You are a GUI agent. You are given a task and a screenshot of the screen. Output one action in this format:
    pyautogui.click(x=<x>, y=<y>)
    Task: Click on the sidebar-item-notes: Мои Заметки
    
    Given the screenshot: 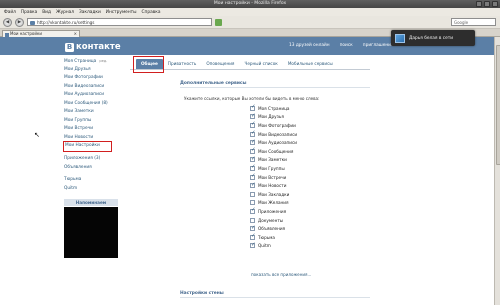 What is the action you would take?
    pyautogui.click(x=94, y=112)
    